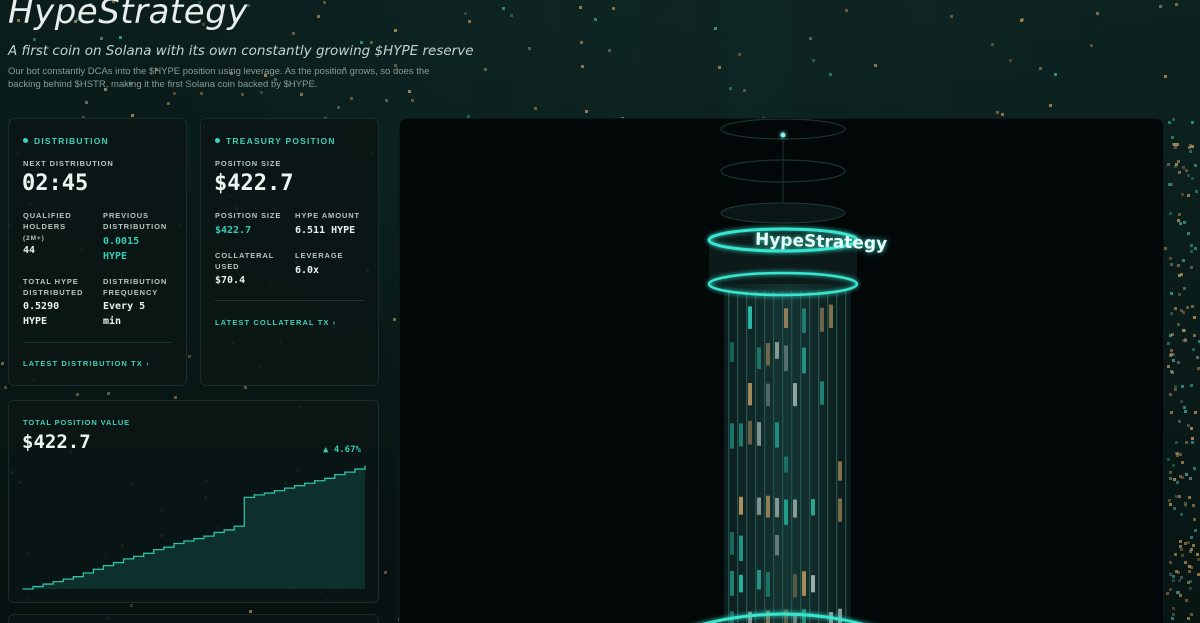 The height and width of the screenshot is (623, 1200). Describe the element at coordinates (275, 322) in the screenshot. I see `latest-collateral-tx-link: LATEST COLLATERAL TX ›` at that location.